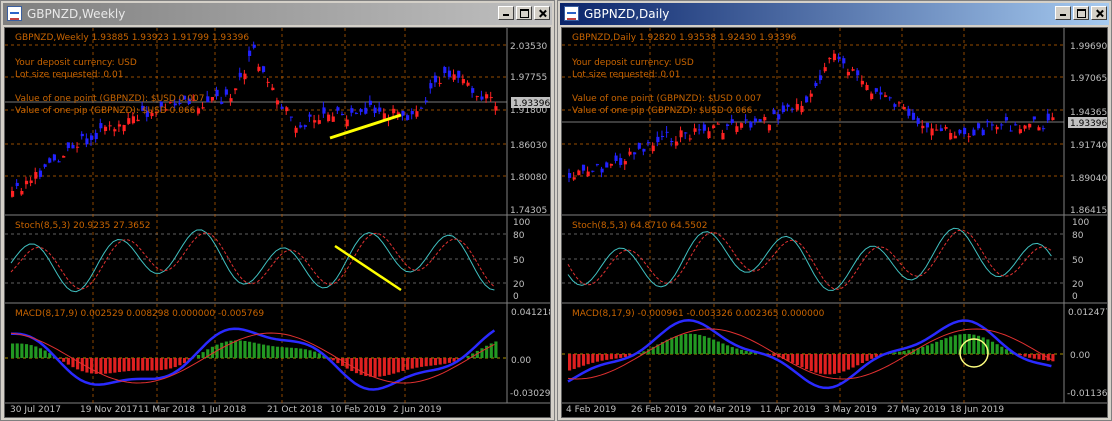 The image size is (1112, 421). What do you see at coordinates (528, 178) in the screenshot?
I see `price-label: 1.80080` at bounding box center [528, 178].